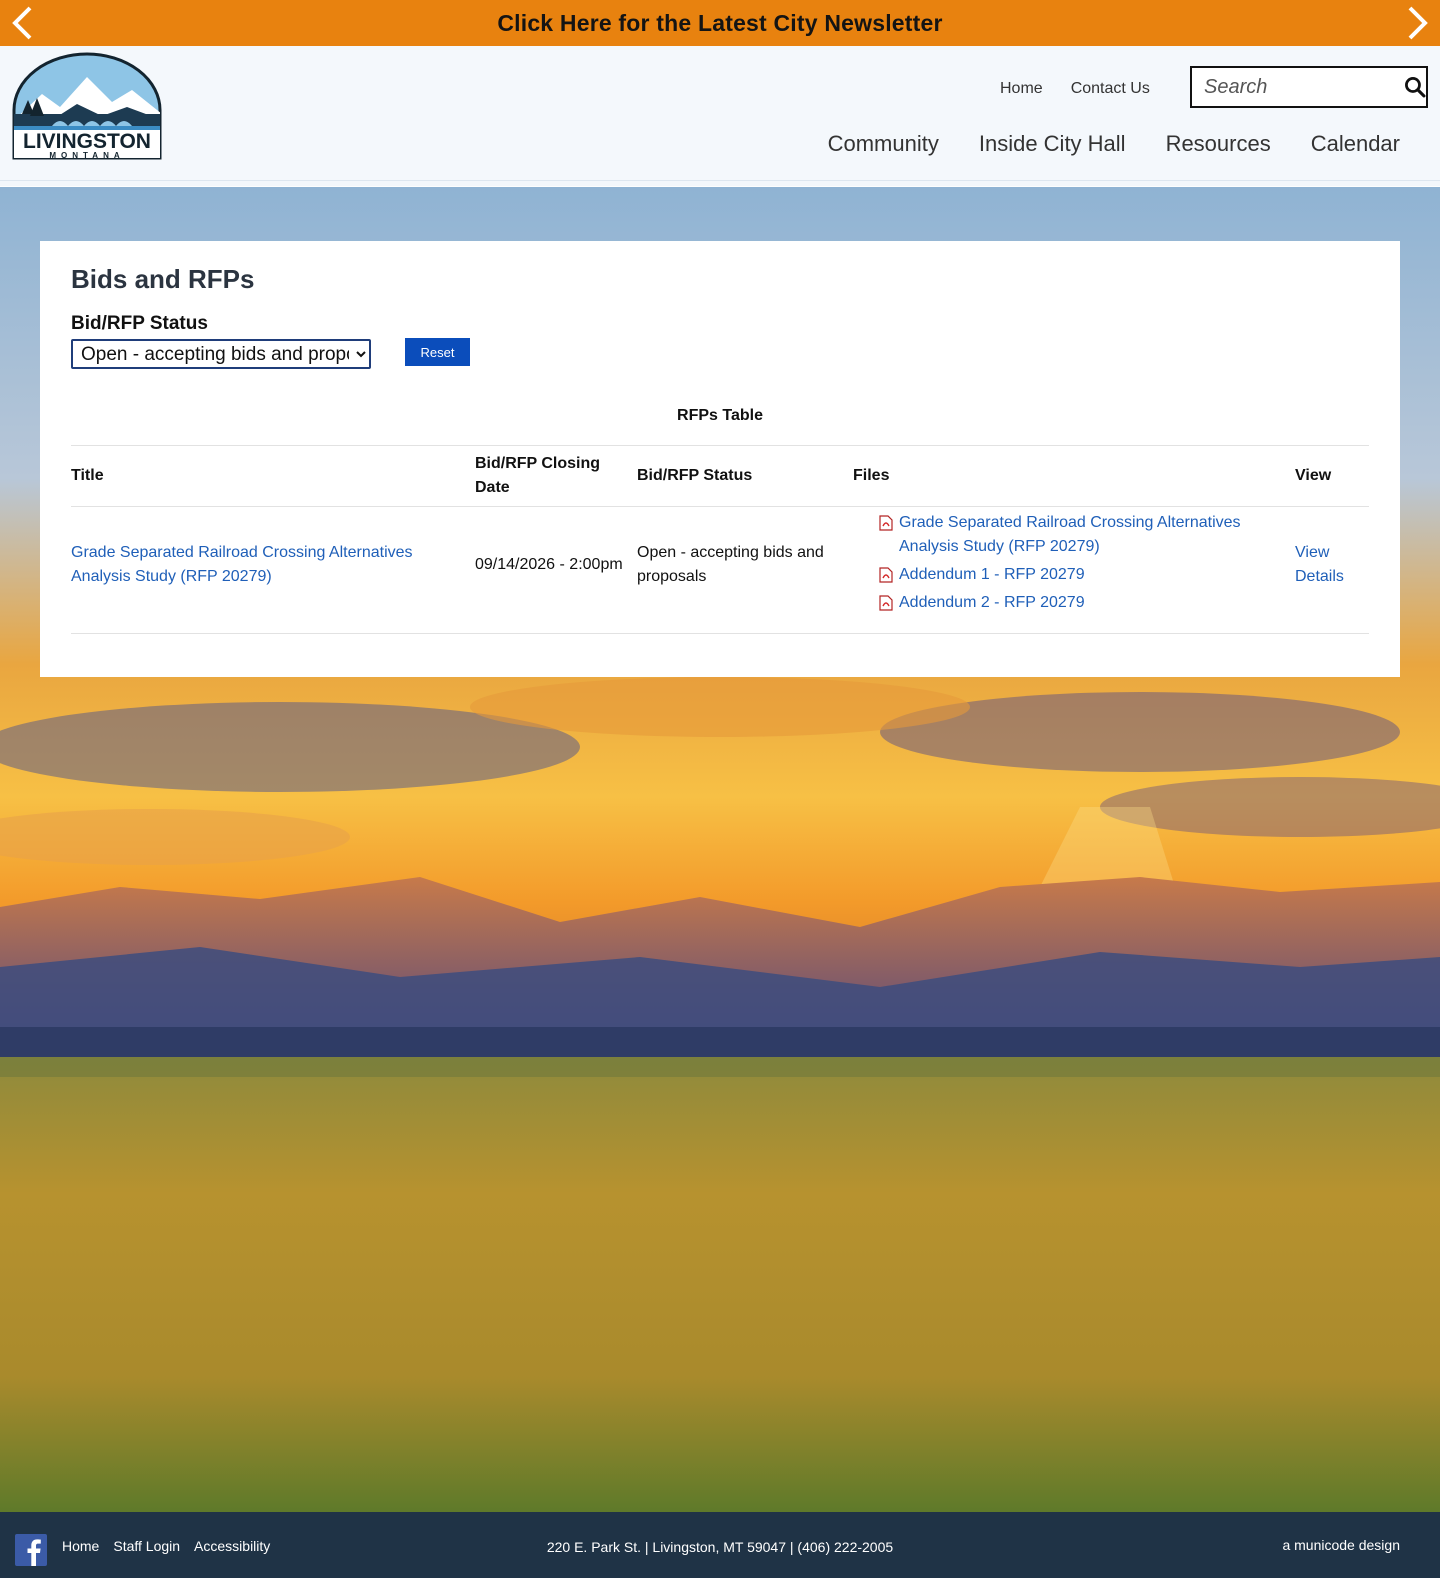 Image resolution: width=1440 pixels, height=1578 pixels. Describe the element at coordinates (1087, 575) in the screenshot. I see `file-item: Addendum 1 - RFP 20279` at that location.